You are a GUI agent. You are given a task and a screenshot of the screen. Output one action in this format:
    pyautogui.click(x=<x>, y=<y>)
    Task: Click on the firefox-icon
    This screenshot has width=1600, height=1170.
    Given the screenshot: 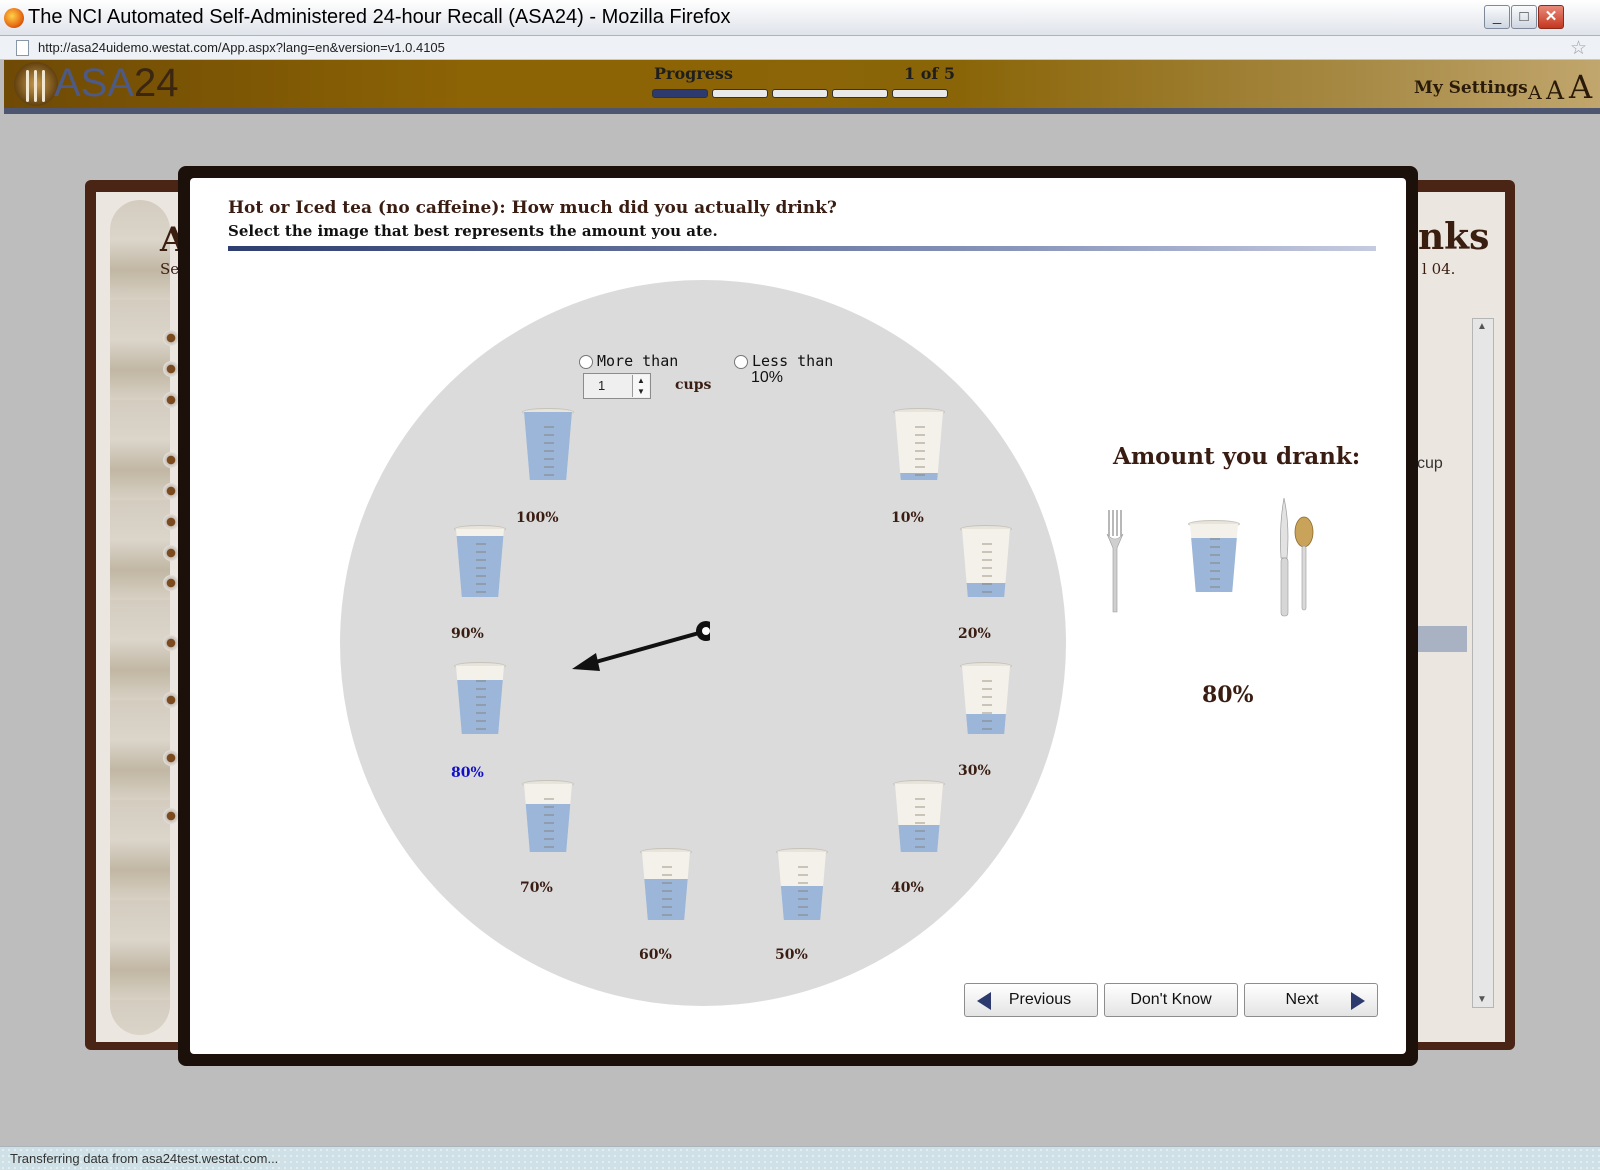 What is the action you would take?
    pyautogui.click(x=14, y=18)
    